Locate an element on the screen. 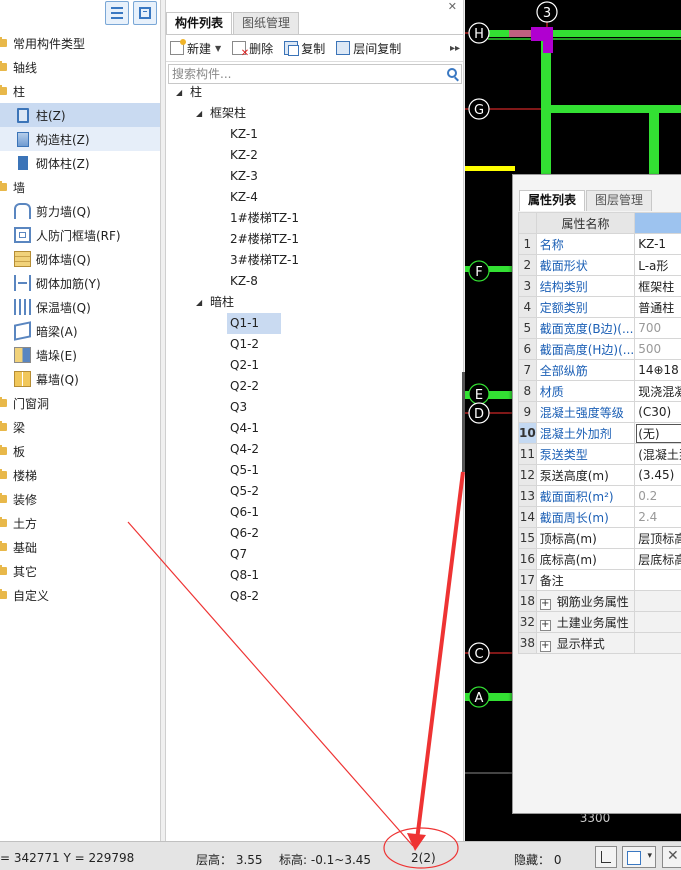 This screenshot has height=870, width=681. tree-item: KZ-1 is located at coordinates (314, 134).